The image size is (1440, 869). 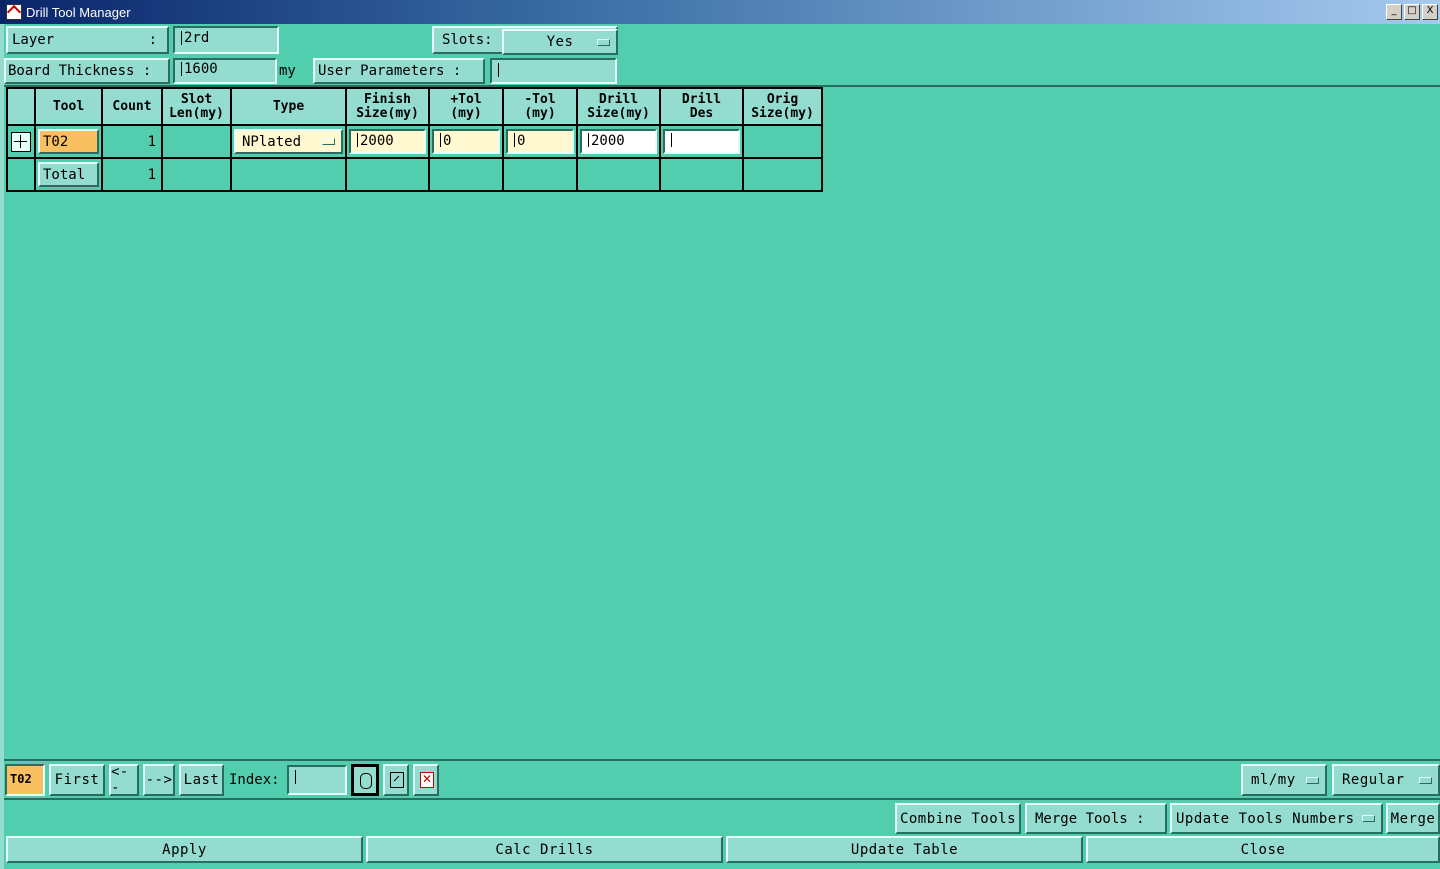 What do you see at coordinates (201, 69) in the screenshot?
I see `board-thickness-value: 1600` at bounding box center [201, 69].